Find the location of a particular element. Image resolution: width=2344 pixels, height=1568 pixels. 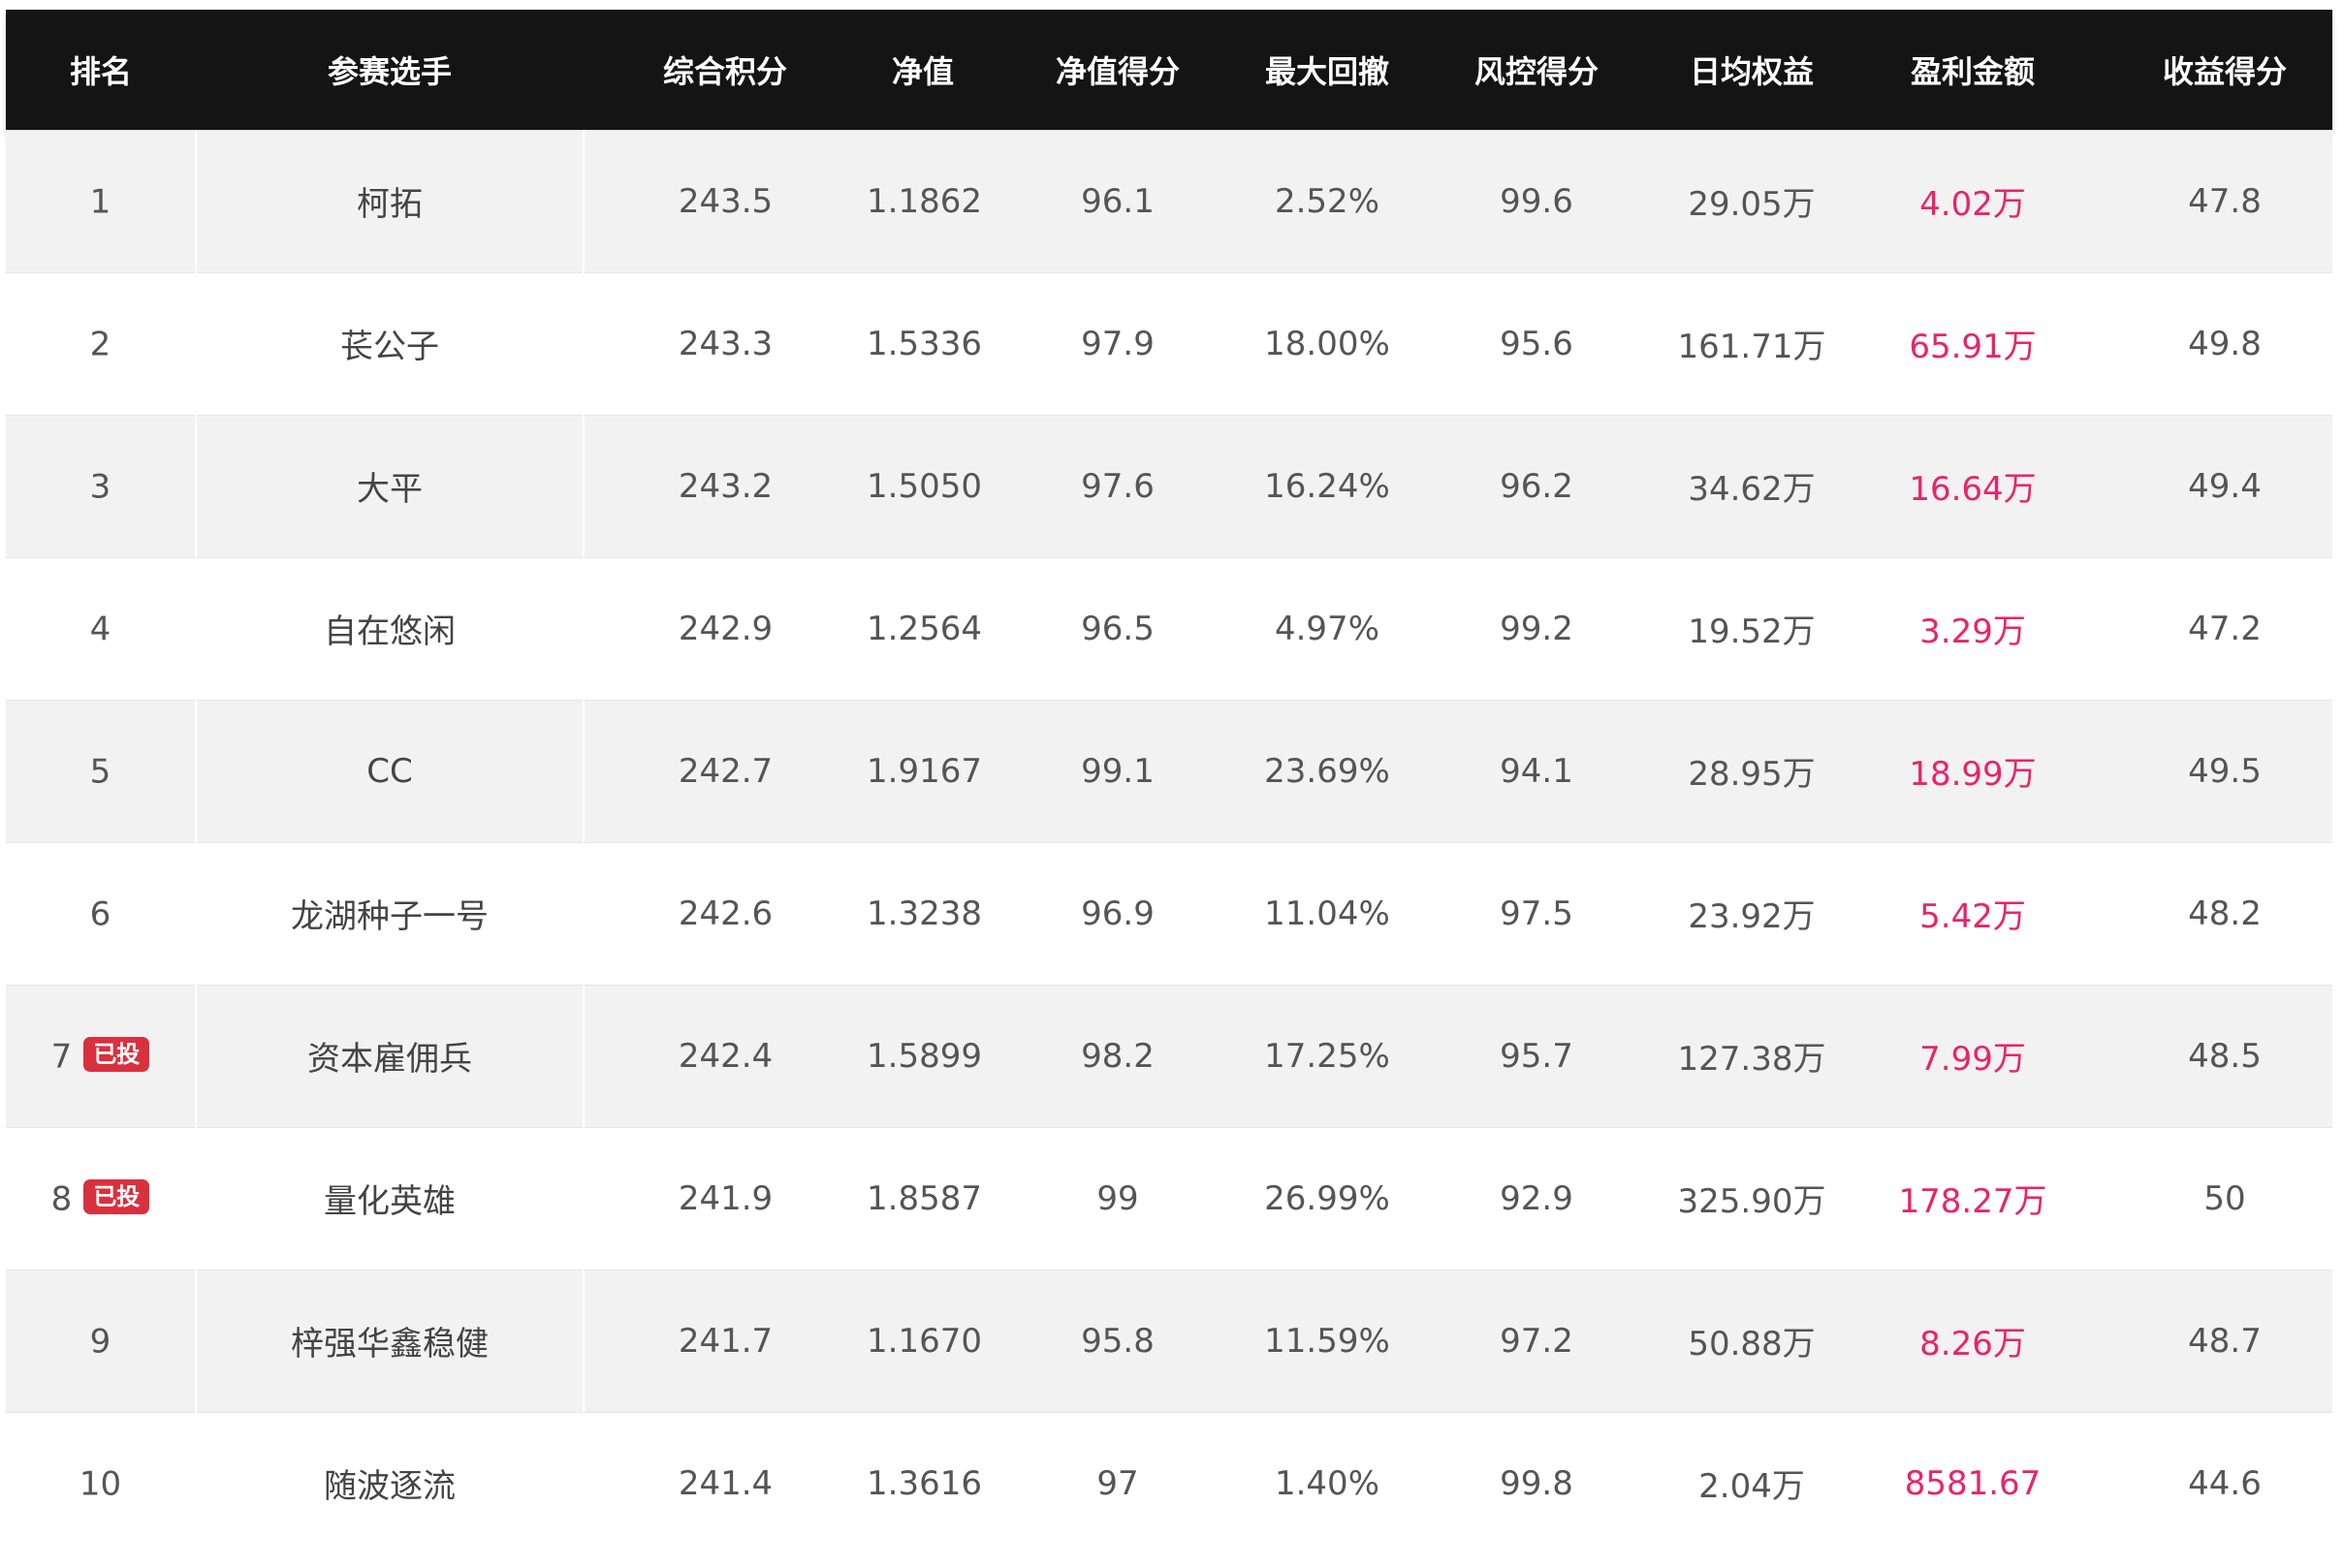

max-drawdown-cell: 26.99% is located at coordinates (1327, 1198).